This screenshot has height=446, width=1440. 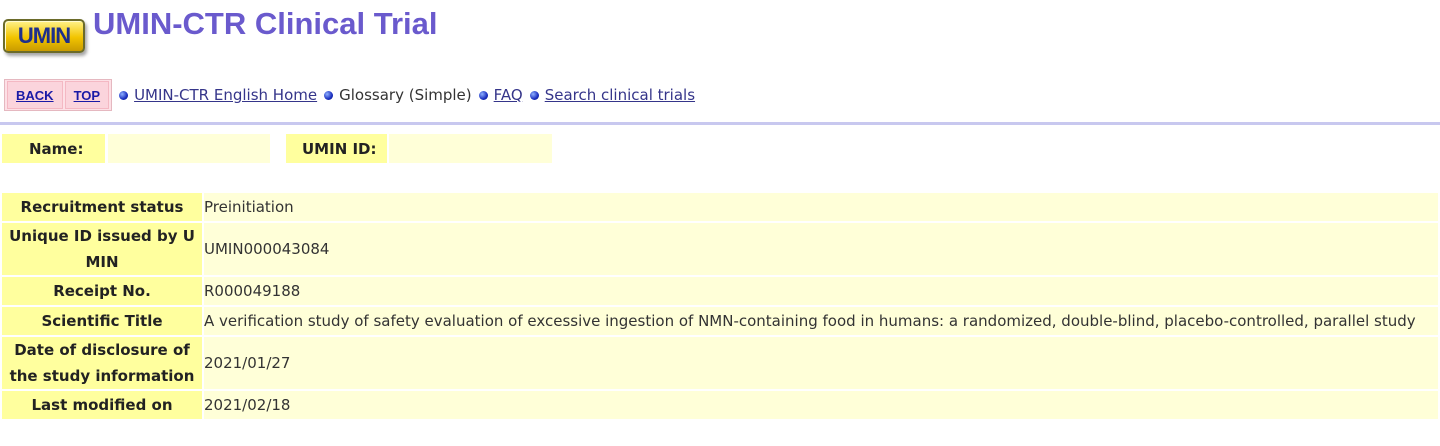 I want to click on nav-item-english-home: UMIN-CTR English Home, so click(x=218, y=95).